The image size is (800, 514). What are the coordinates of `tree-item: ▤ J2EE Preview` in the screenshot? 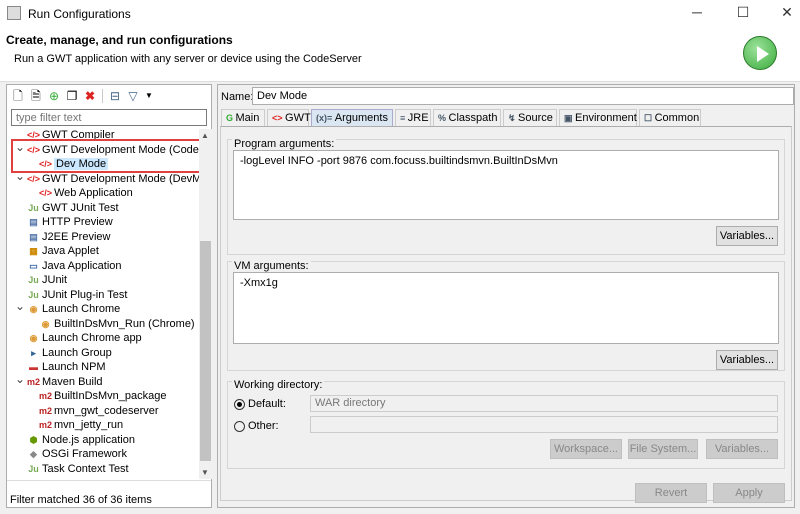 It's located at (68, 237).